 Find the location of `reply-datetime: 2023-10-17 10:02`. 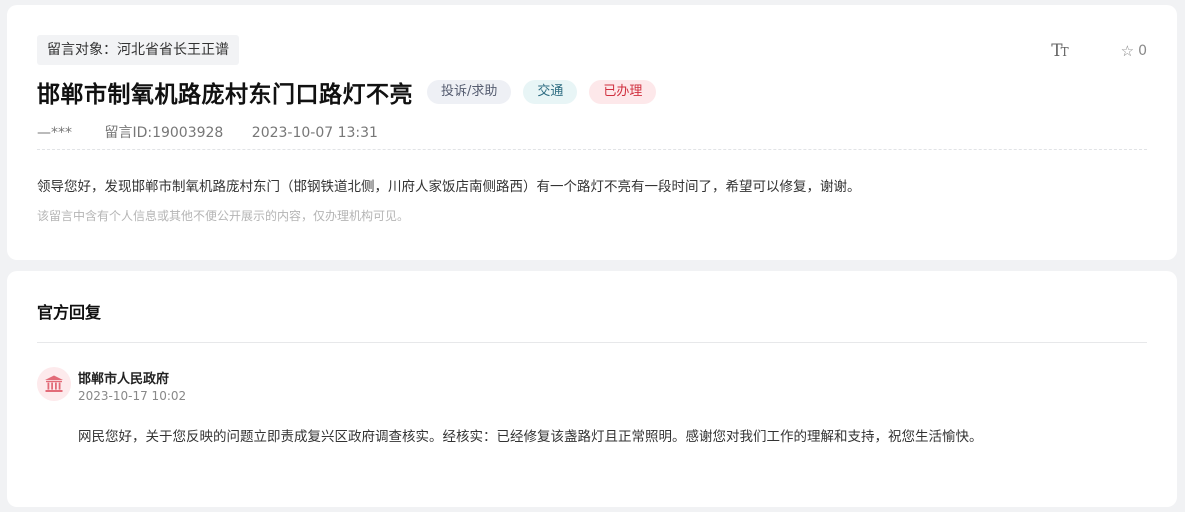

reply-datetime: 2023-10-17 10:02 is located at coordinates (132, 396).